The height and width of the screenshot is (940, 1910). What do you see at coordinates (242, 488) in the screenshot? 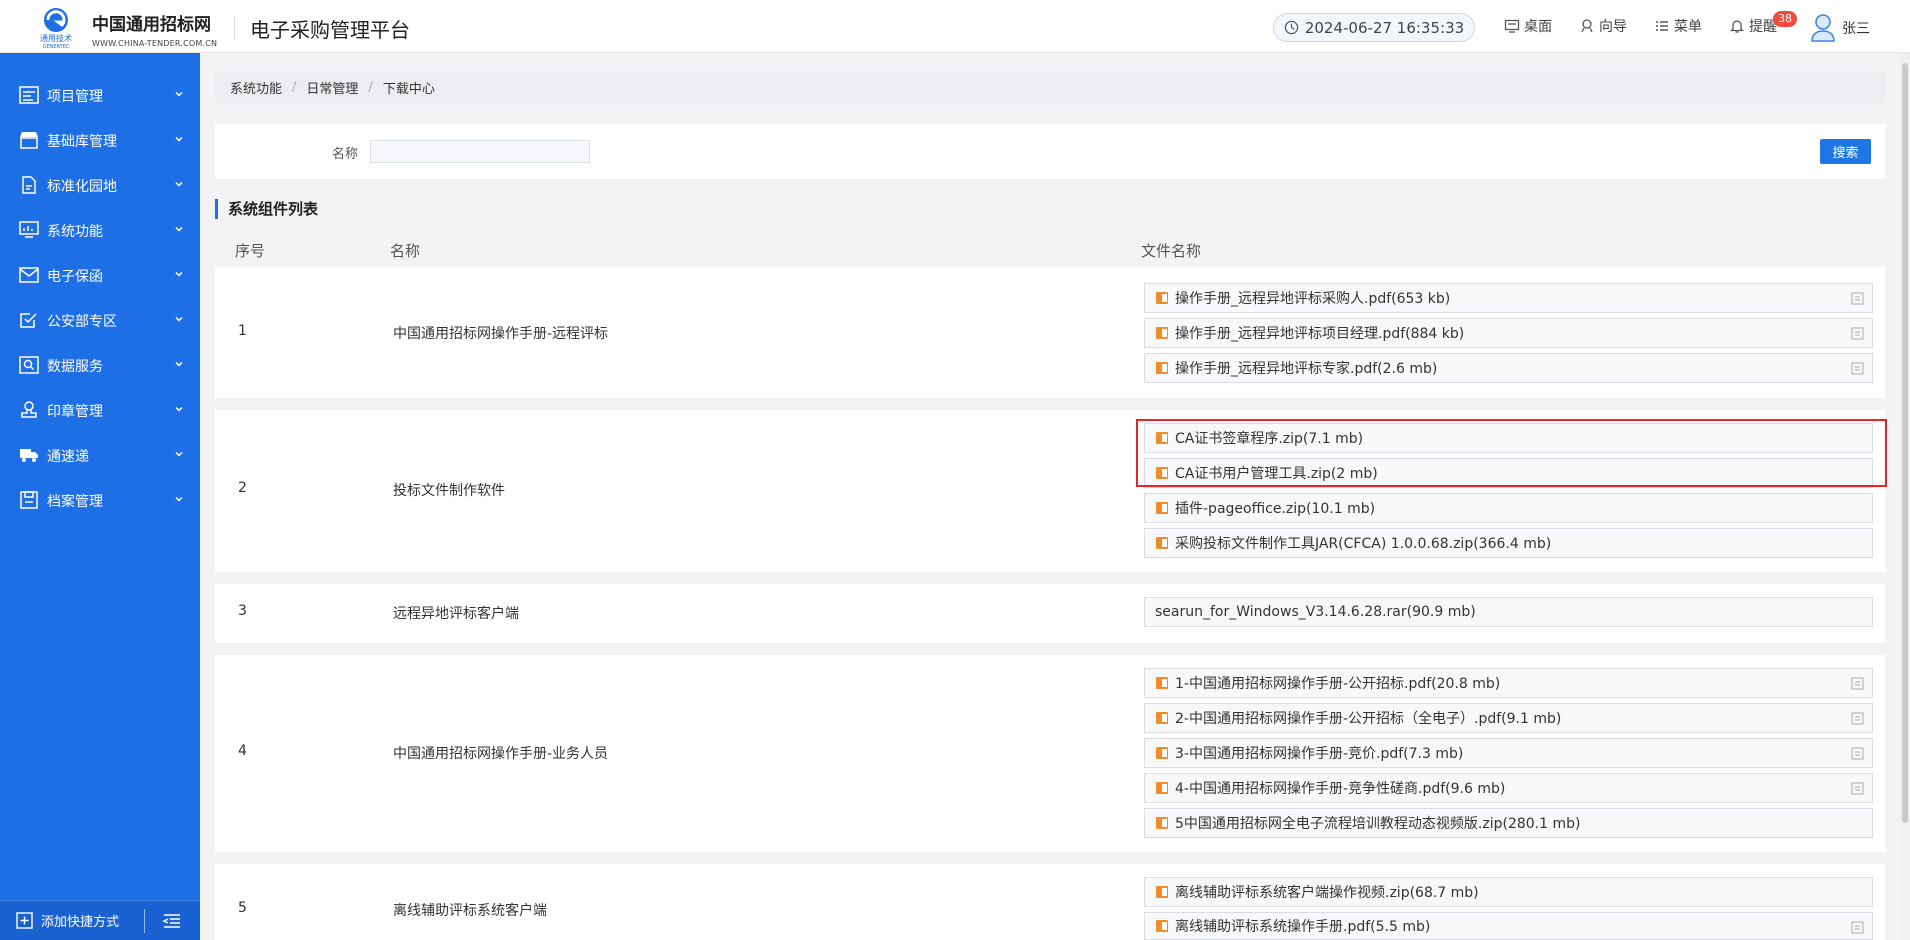
I see `row-index: 2` at bounding box center [242, 488].